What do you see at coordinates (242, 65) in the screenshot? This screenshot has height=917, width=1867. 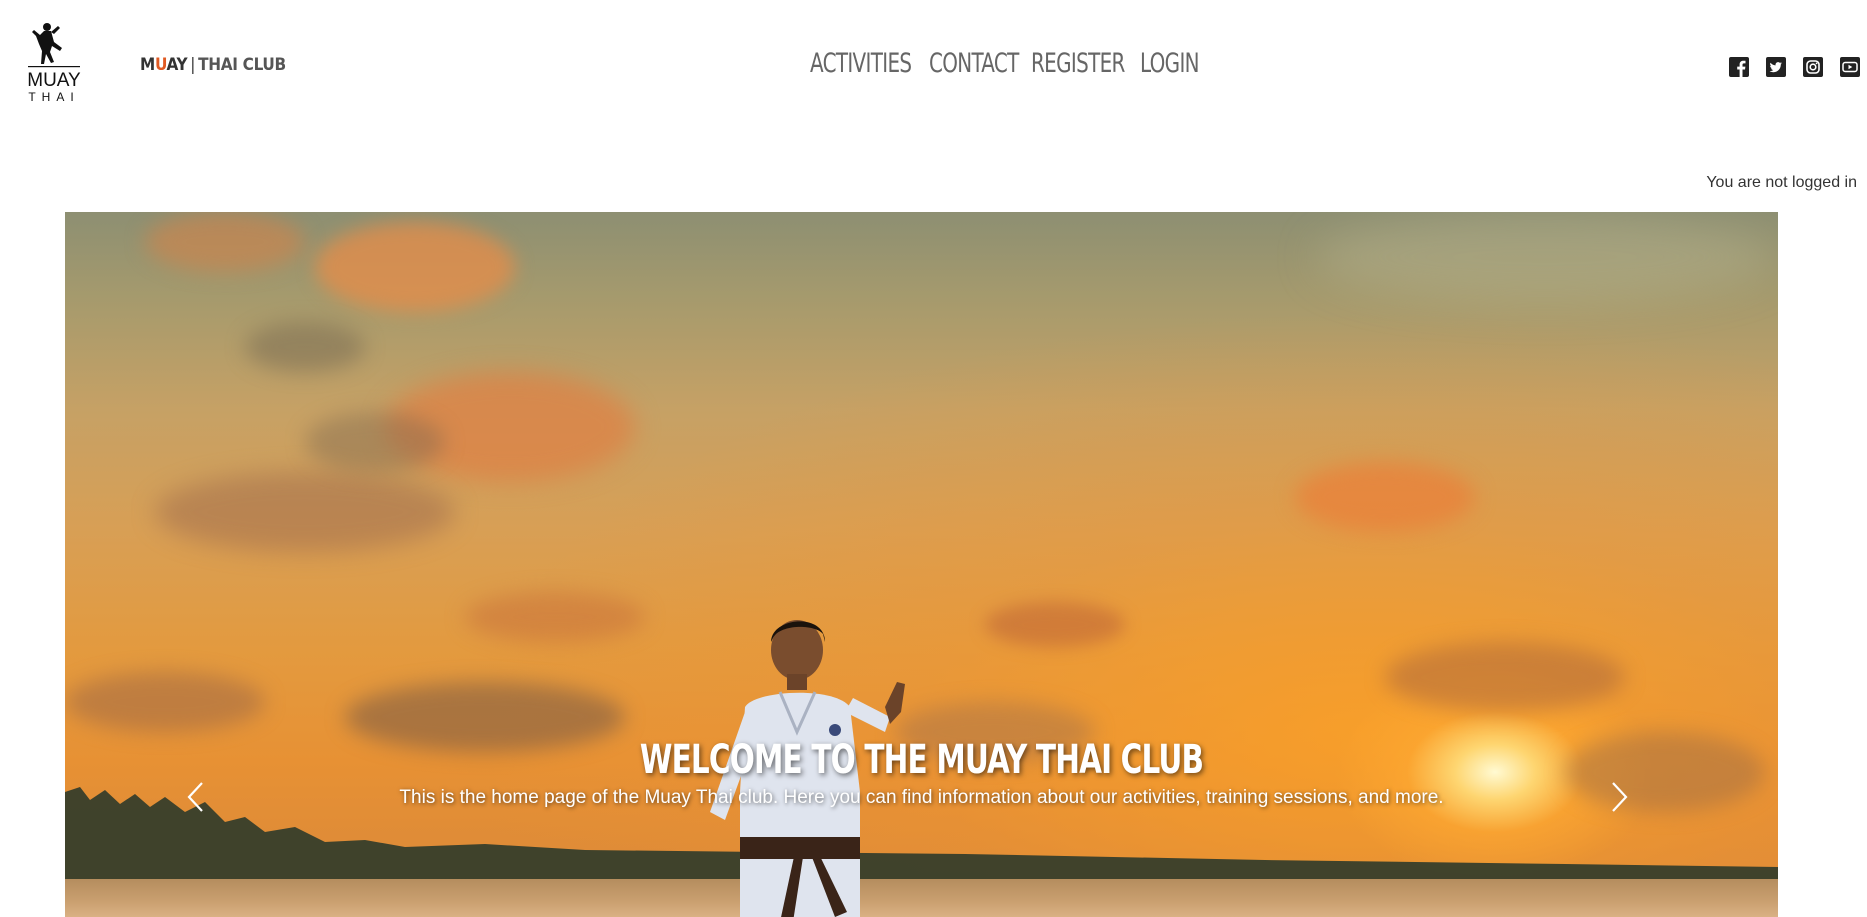 I see `brand-thai-club: THAI CLUB` at bounding box center [242, 65].